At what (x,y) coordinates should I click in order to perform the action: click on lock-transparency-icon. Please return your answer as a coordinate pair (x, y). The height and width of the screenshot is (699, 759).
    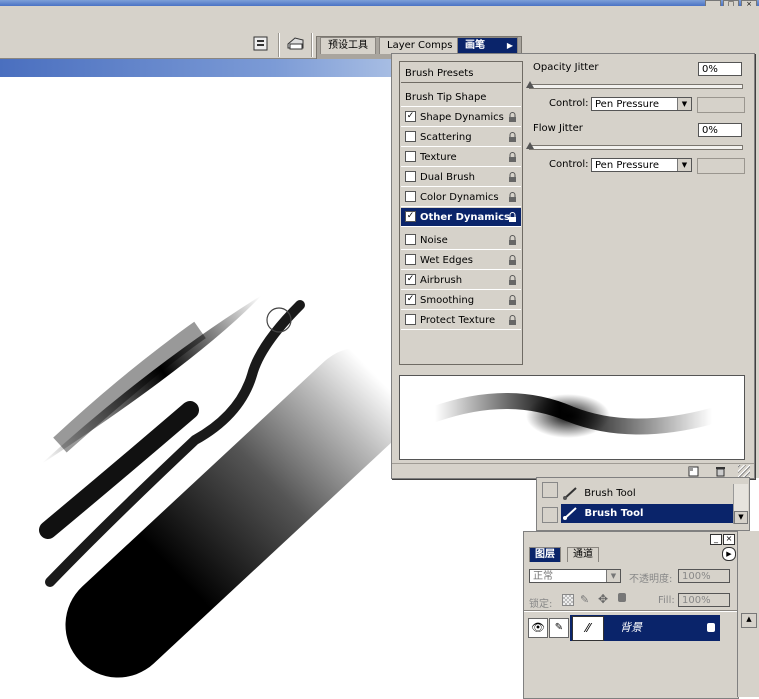
    Looking at the image, I should click on (568, 600).